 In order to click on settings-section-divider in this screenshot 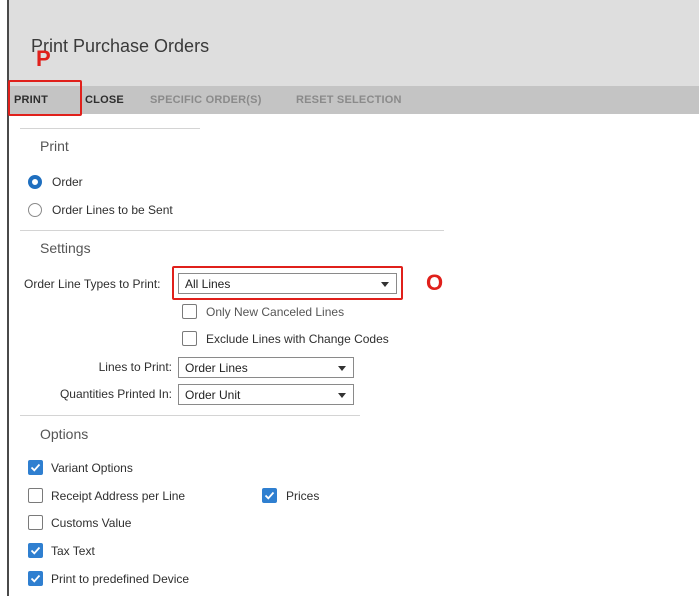, I will do `click(232, 230)`.